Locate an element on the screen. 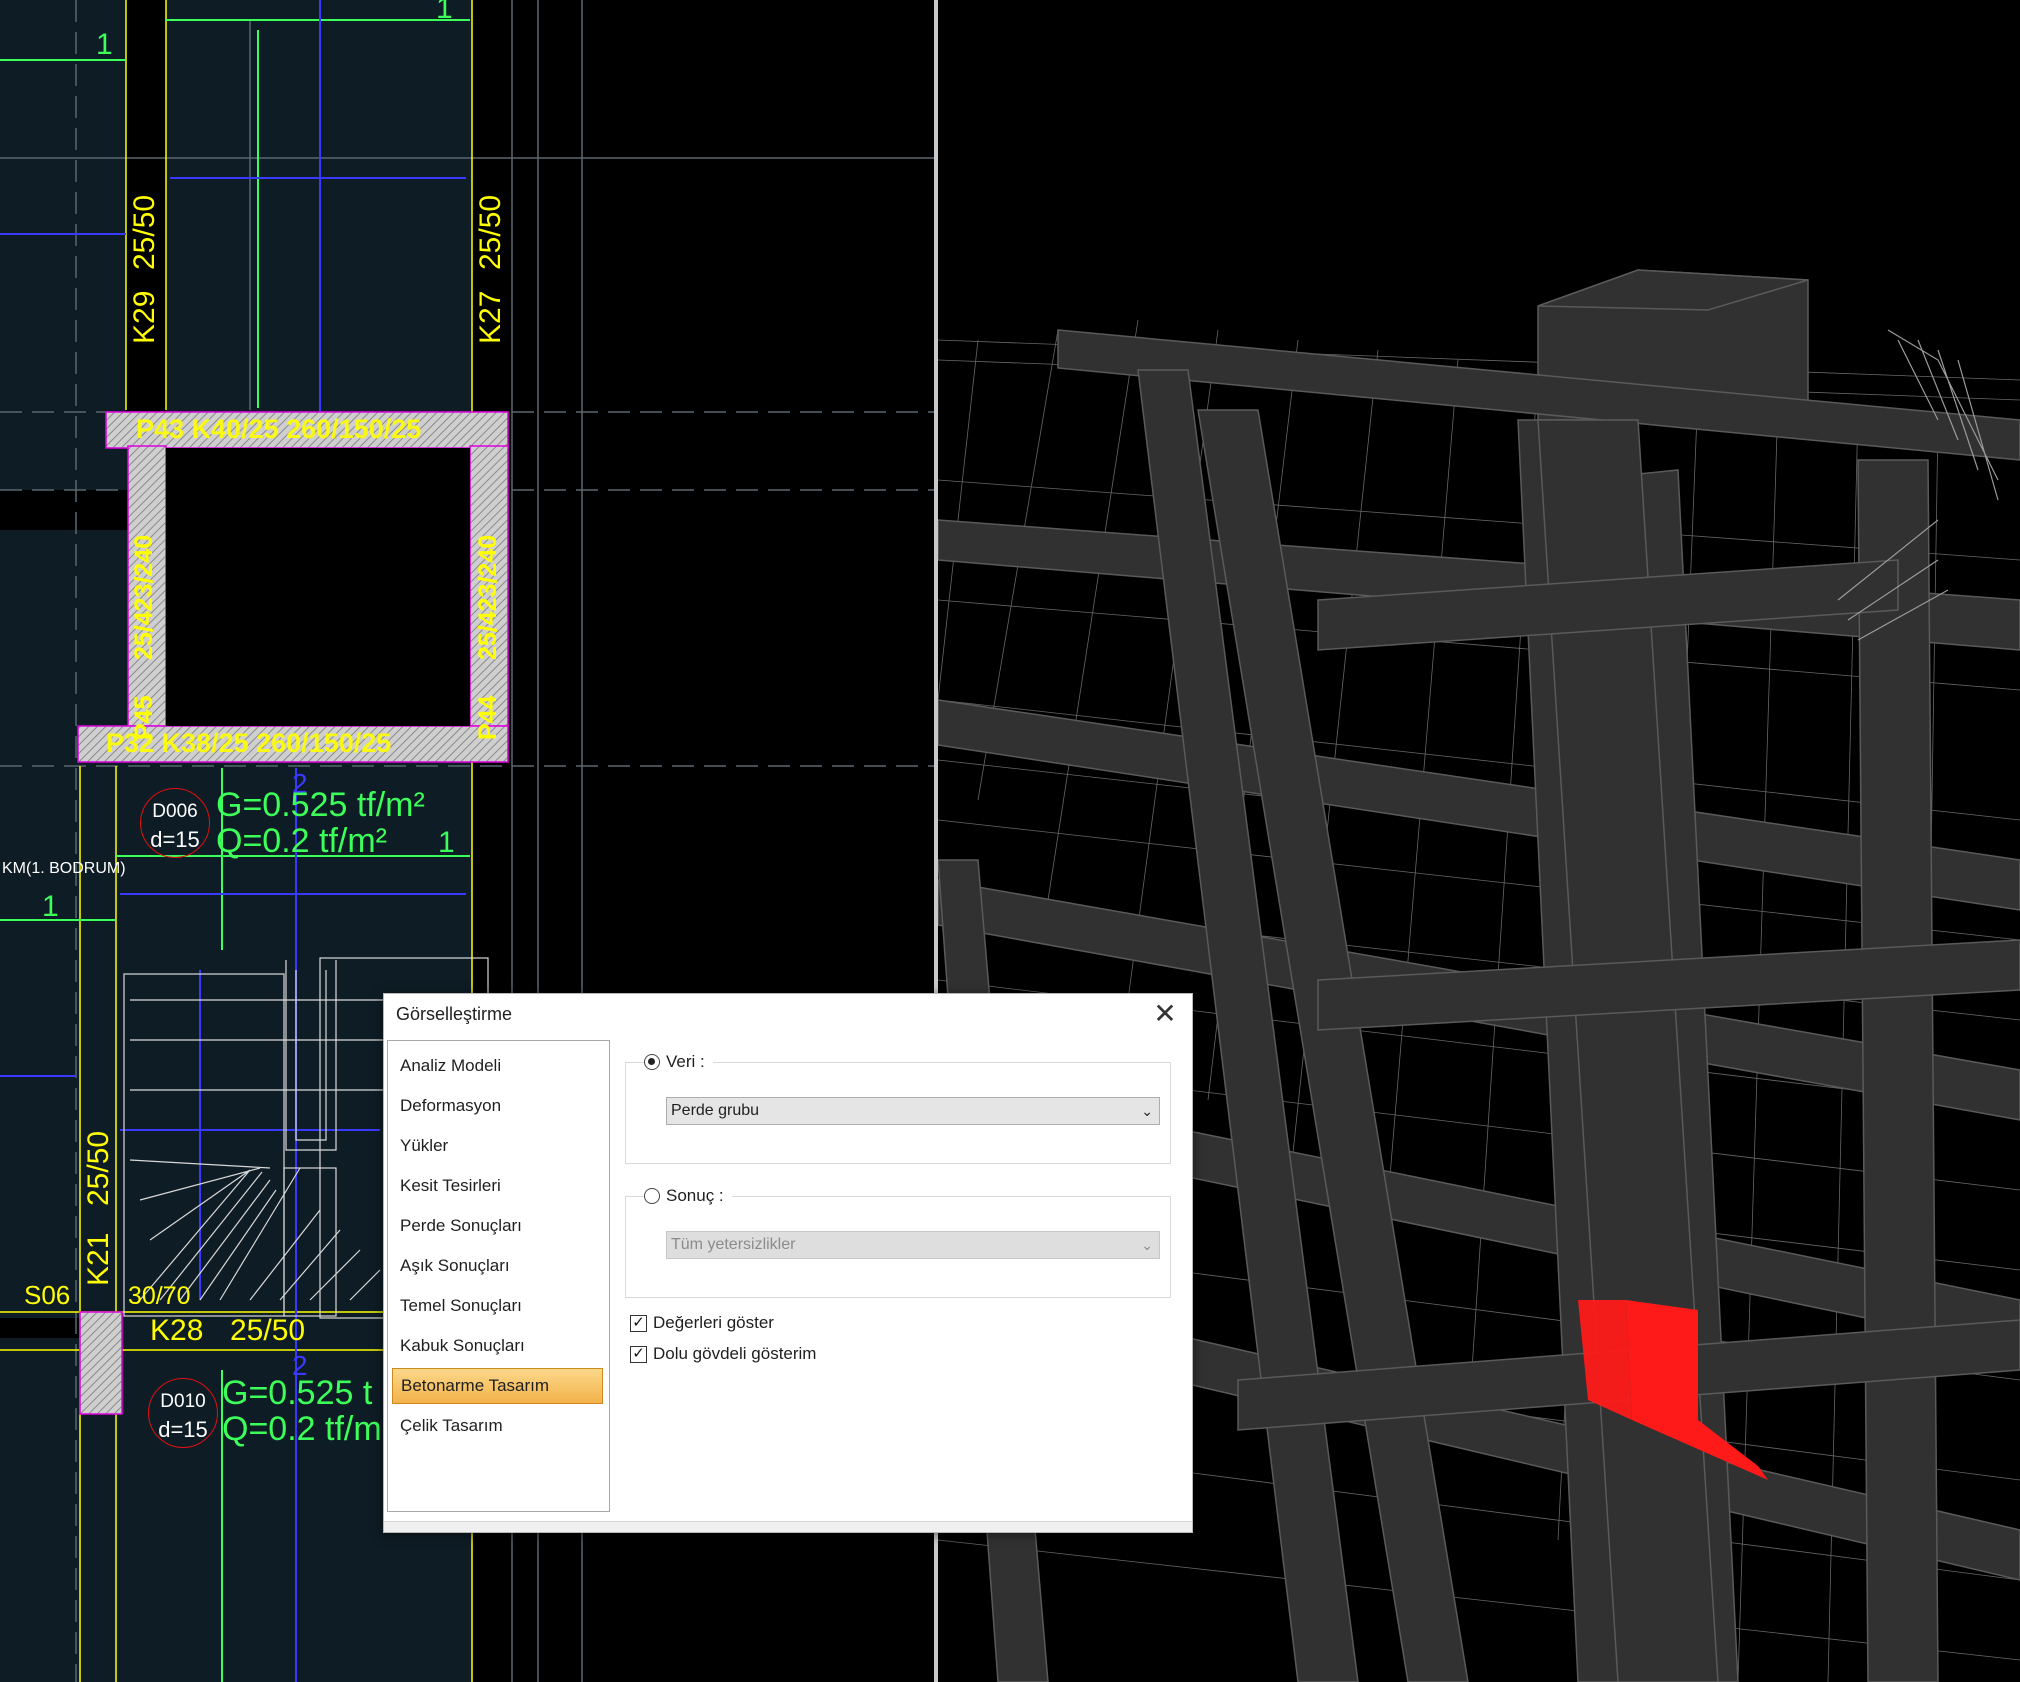 This screenshot has height=1682, width=2020. sonuc-radio-button is located at coordinates (652, 1196).